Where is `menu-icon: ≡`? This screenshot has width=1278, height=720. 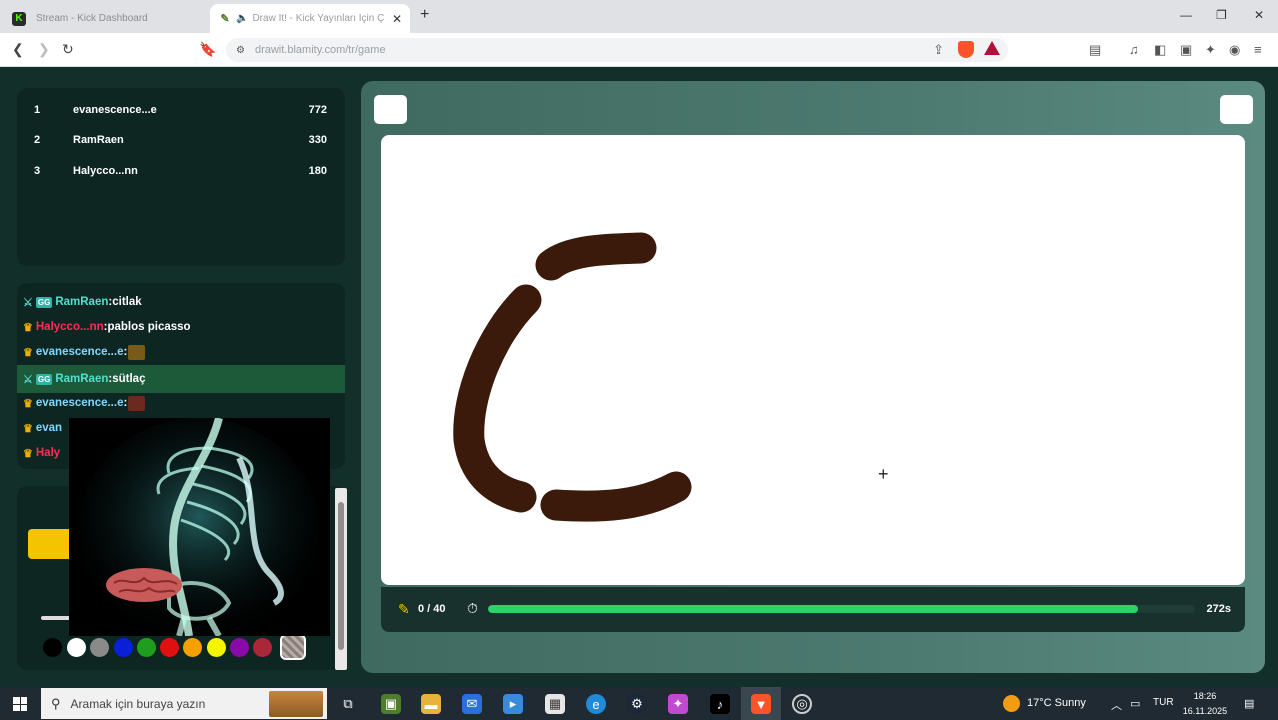
menu-icon: ≡ is located at coordinates (1258, 49).